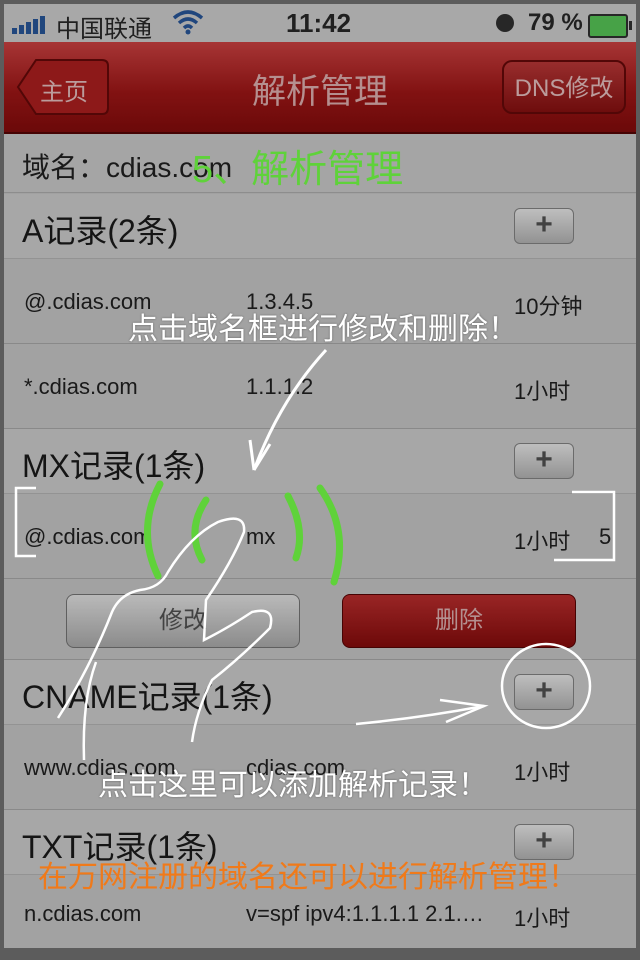  I want to click on footer-annotation: 在万网注册的域名还可以进行解析管理！, so click(308, 877).